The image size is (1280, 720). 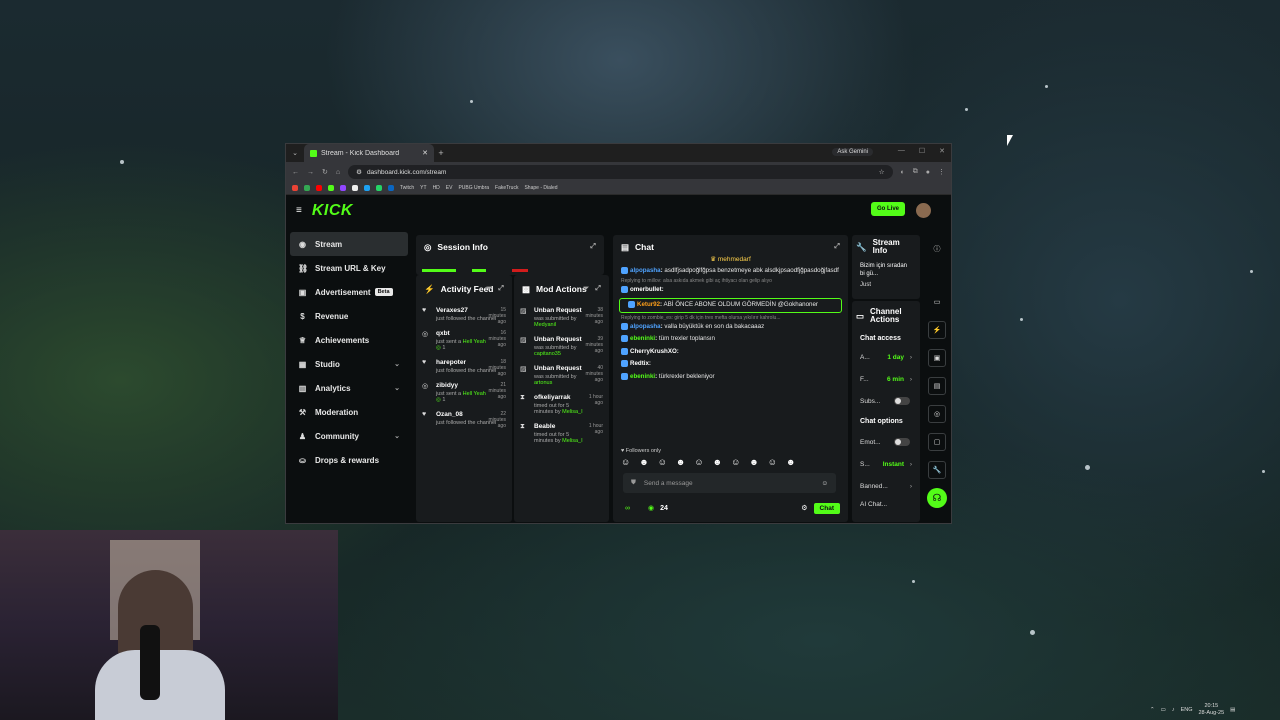 What do you see at coordinates (730, 364) in the screenshot?
I see `chat-message: Redtix:` at bounding box center [730, 364].